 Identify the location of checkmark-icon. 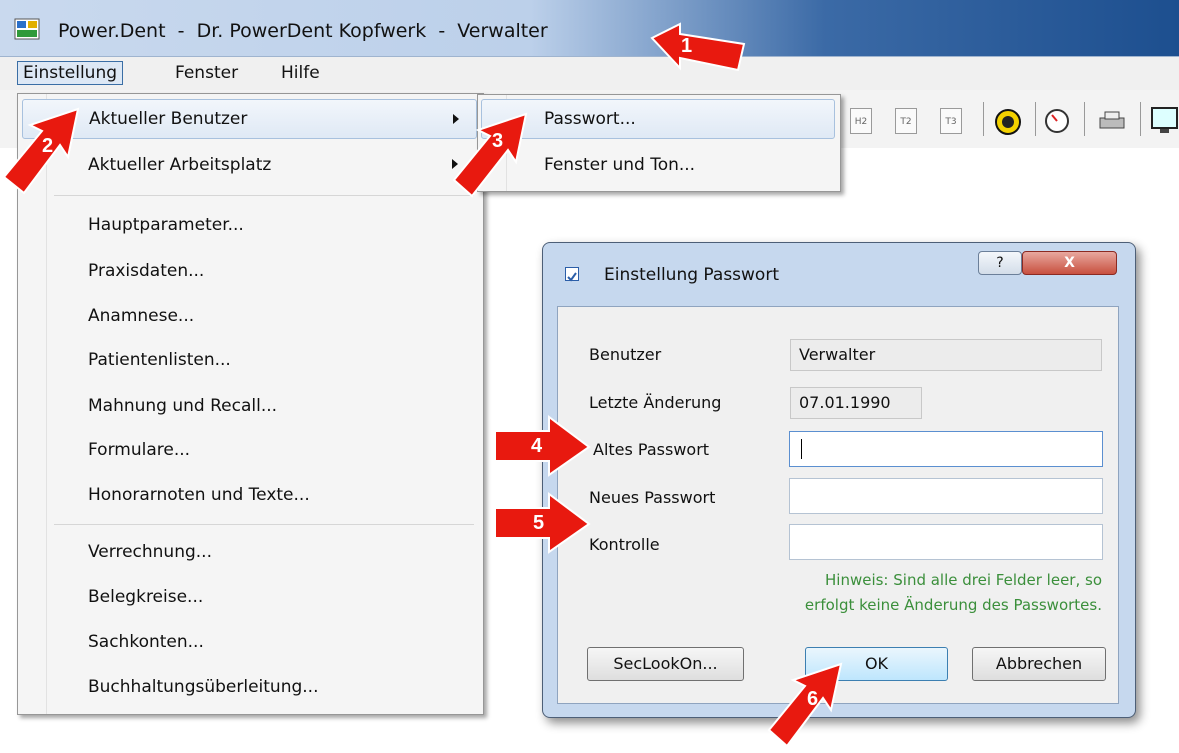
(572, 277).